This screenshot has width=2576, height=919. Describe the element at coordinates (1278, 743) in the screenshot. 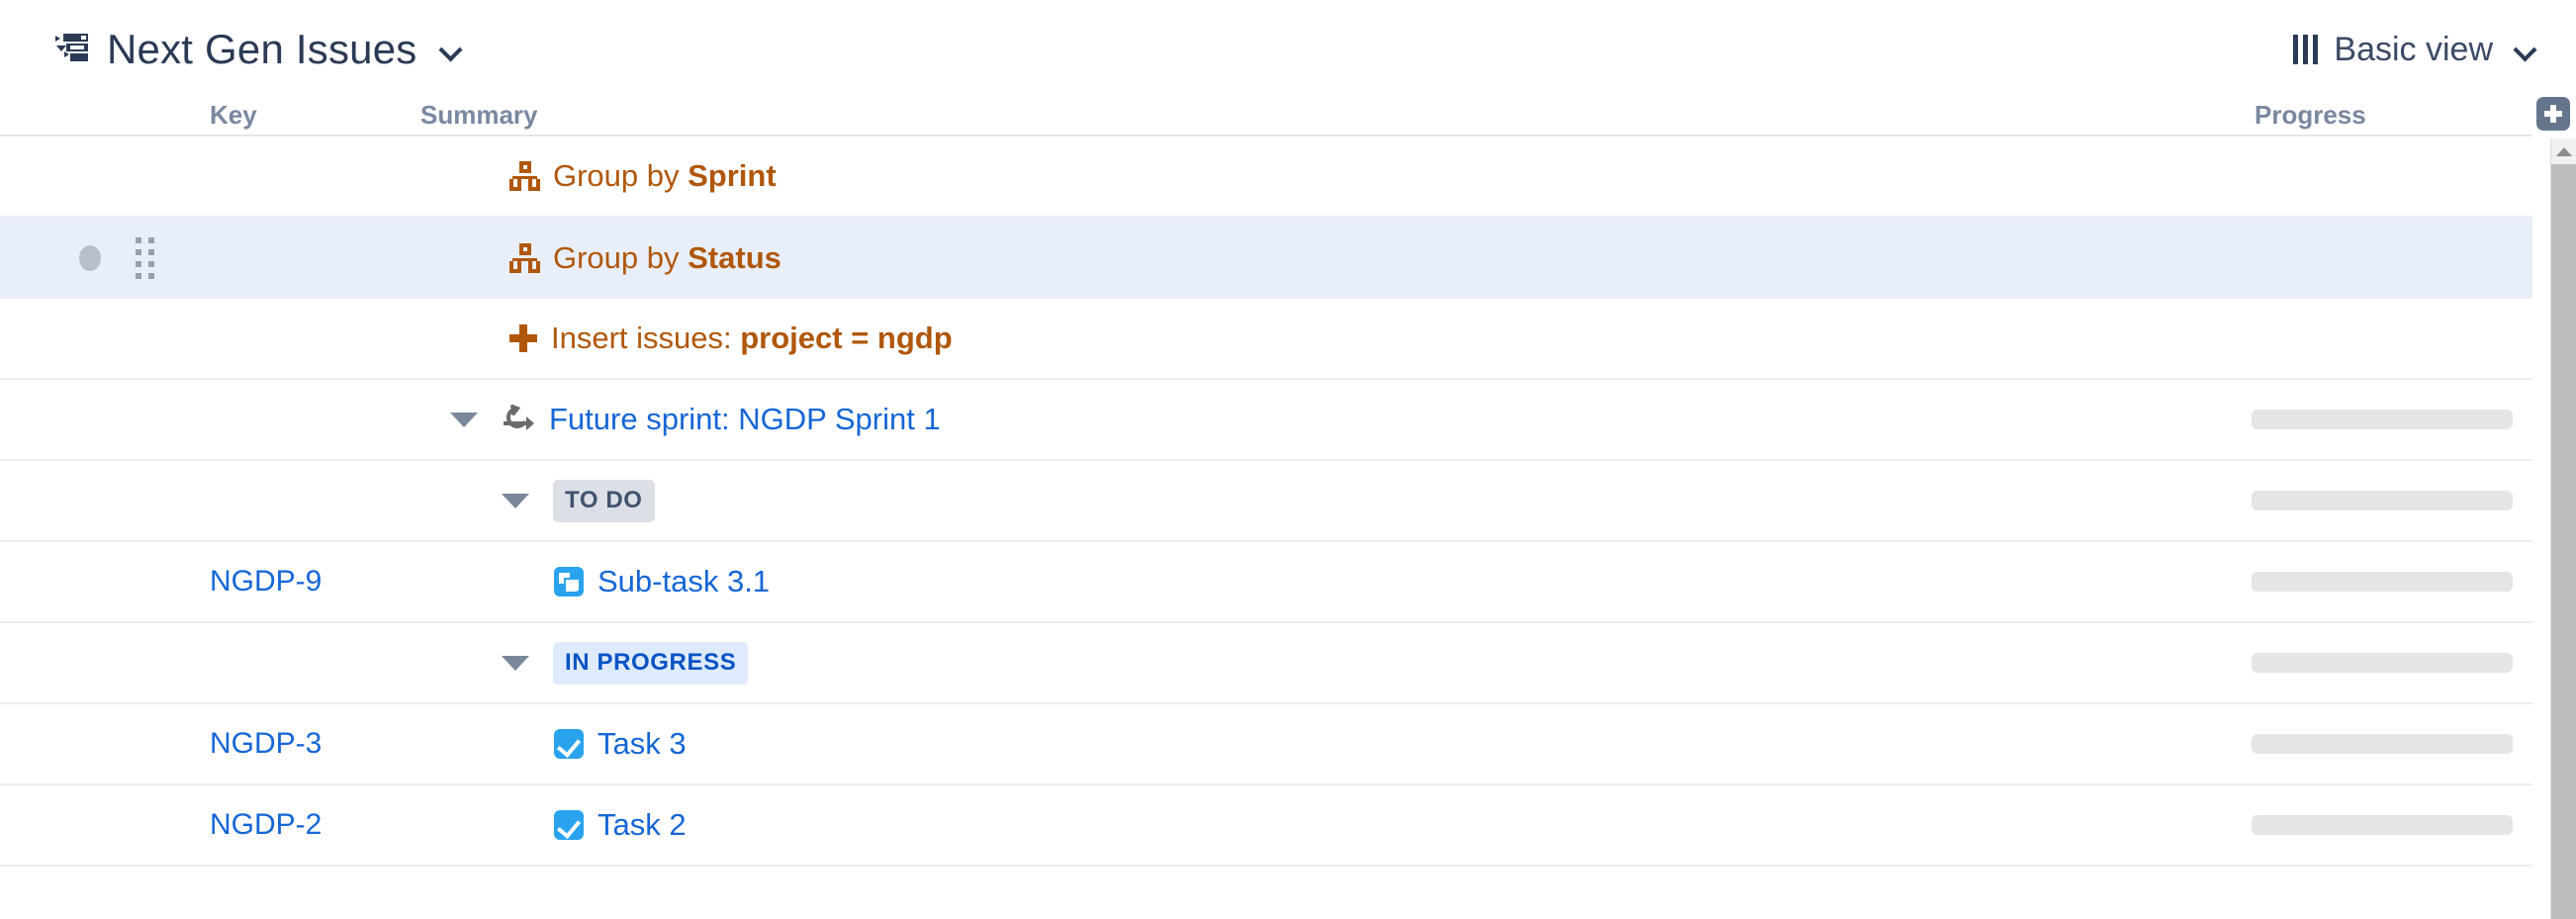

I see `summary-cell: Task 3` at that location.